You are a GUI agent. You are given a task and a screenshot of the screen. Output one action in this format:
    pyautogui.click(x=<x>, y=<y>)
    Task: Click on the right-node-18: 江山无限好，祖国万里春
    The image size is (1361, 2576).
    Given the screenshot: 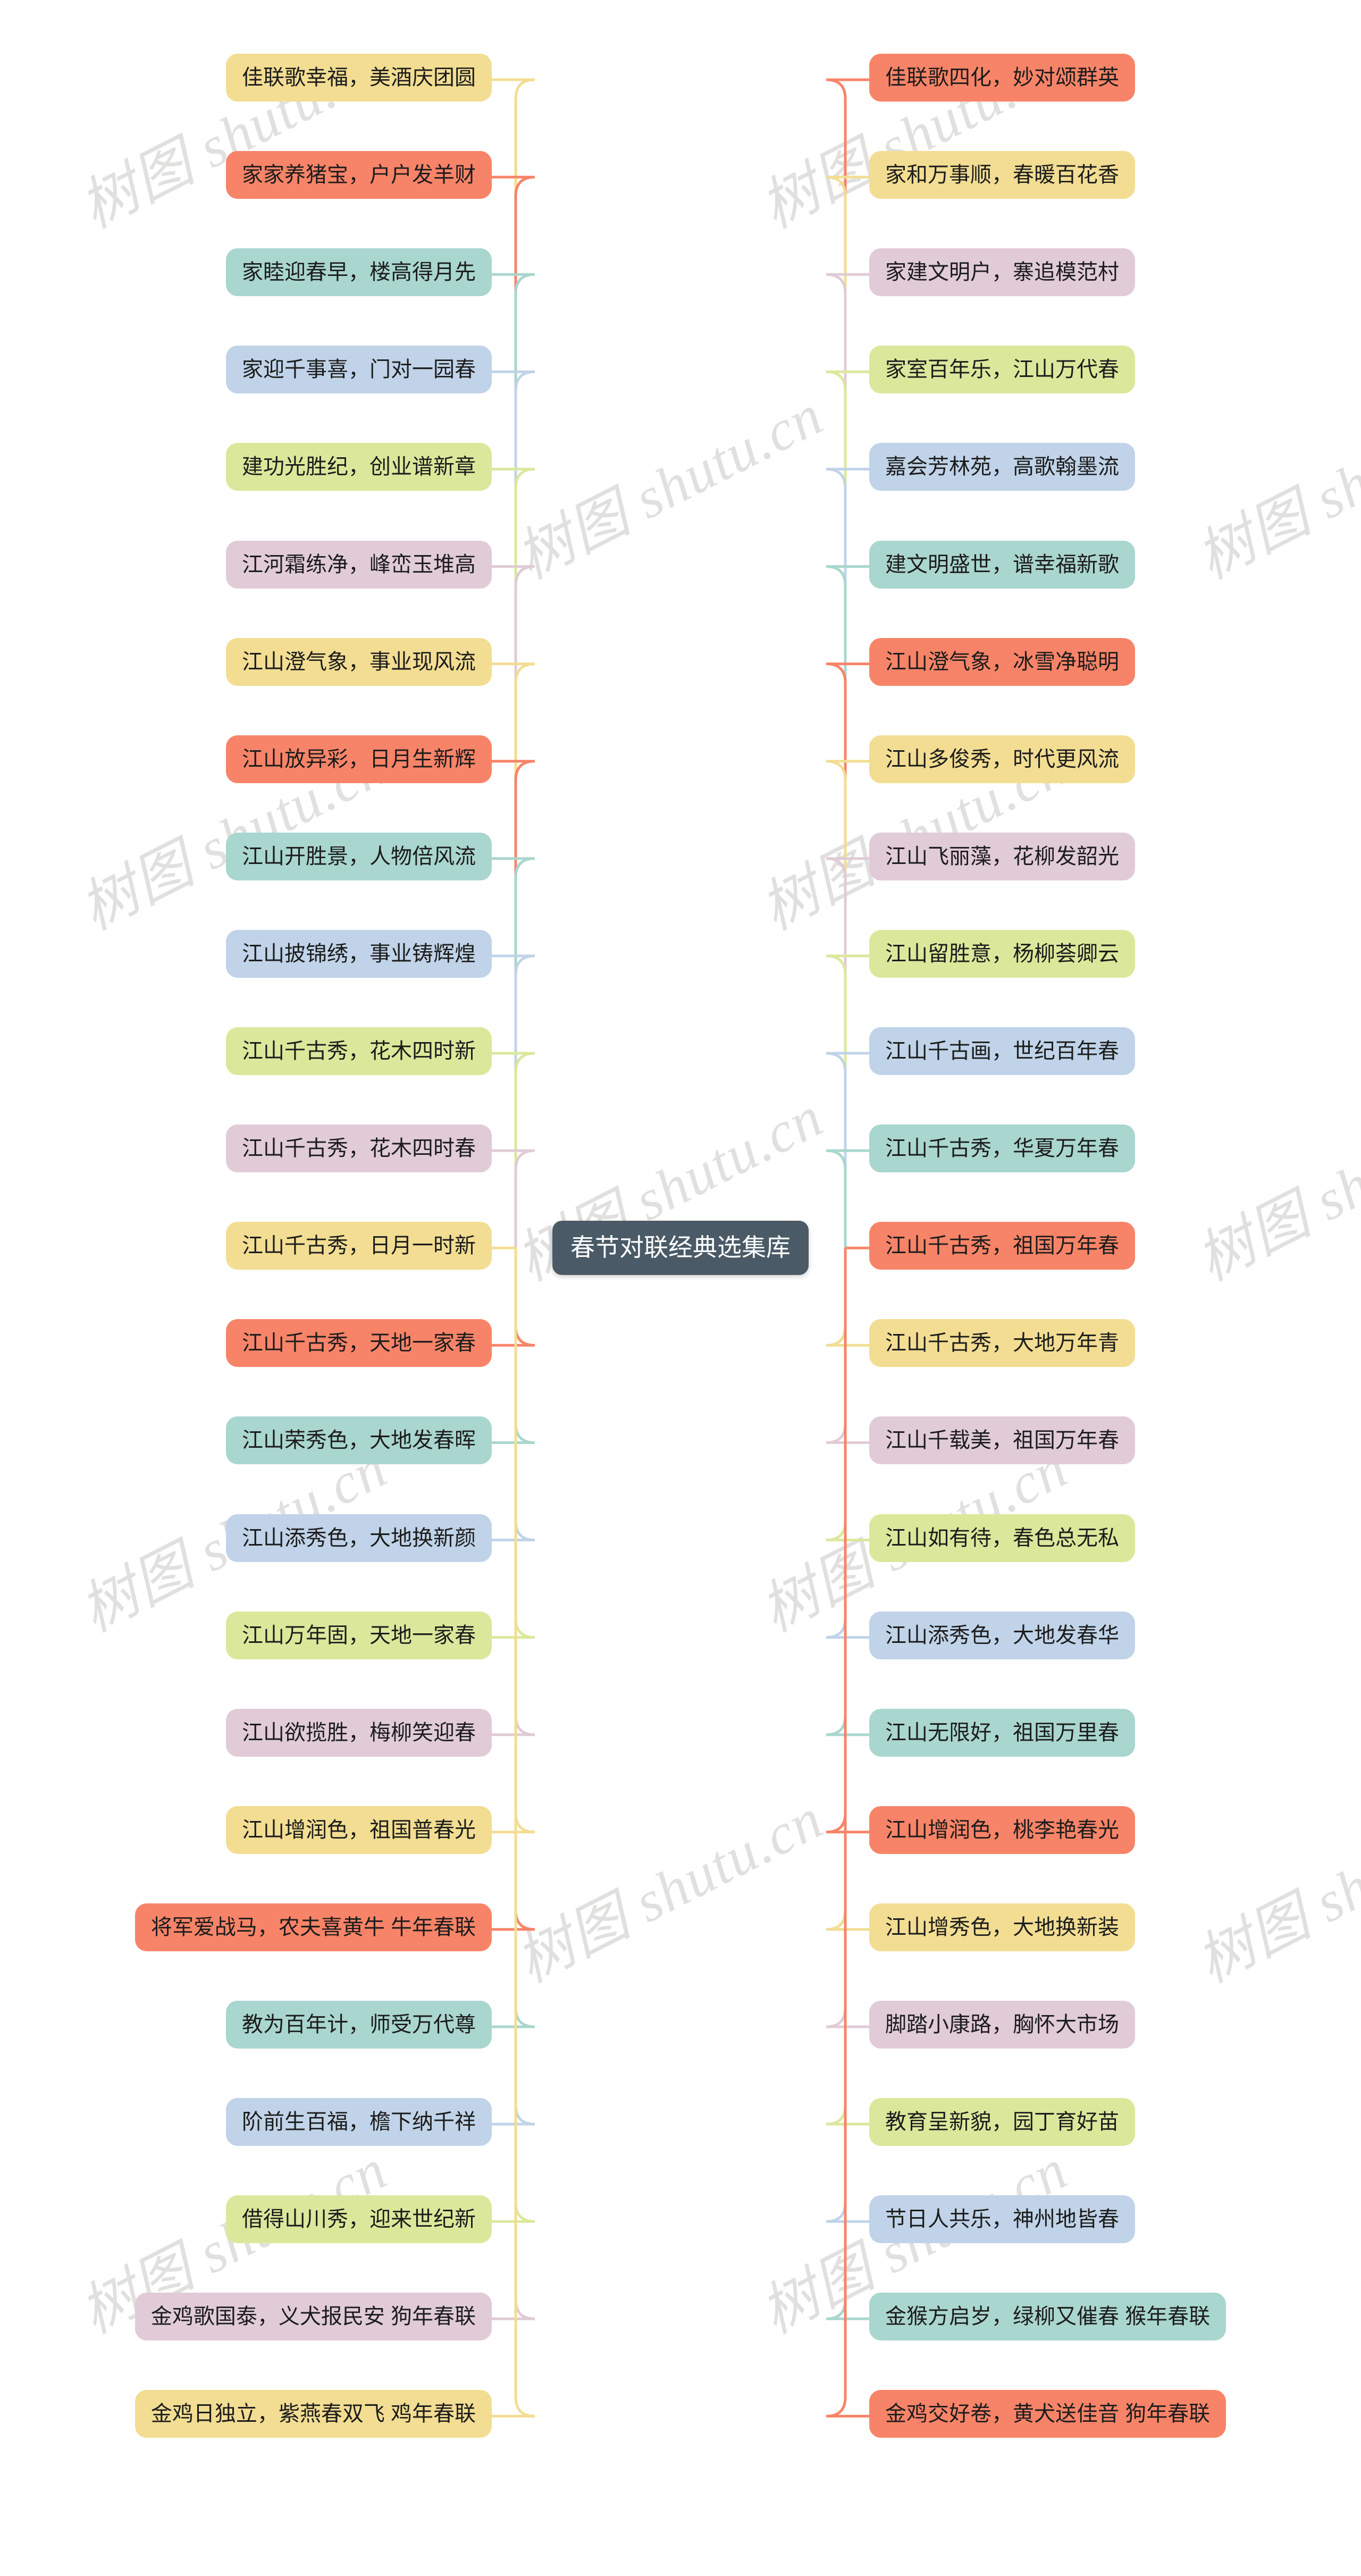 What is the action you would take?
    pyautogui.click(x=1002, y=1732)
    